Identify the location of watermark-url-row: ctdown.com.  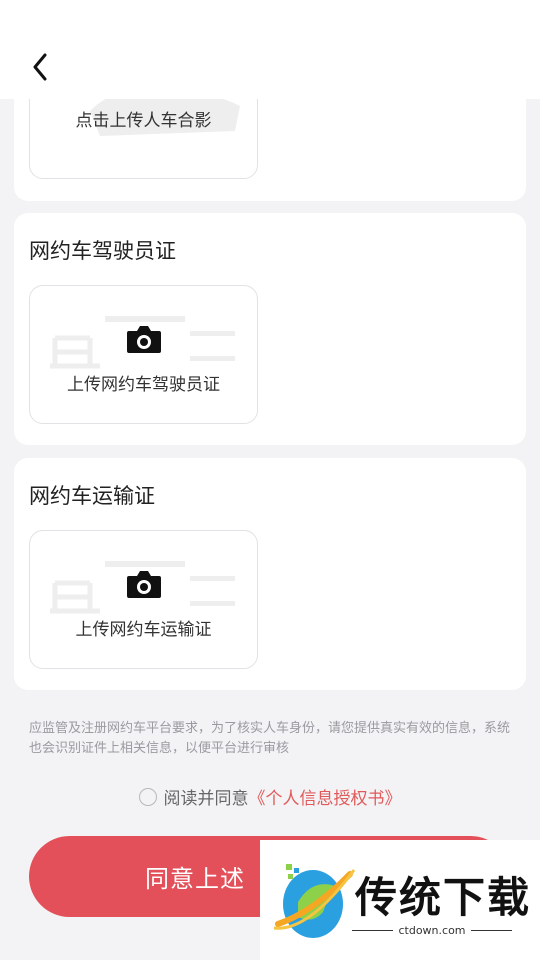
(432, 930).